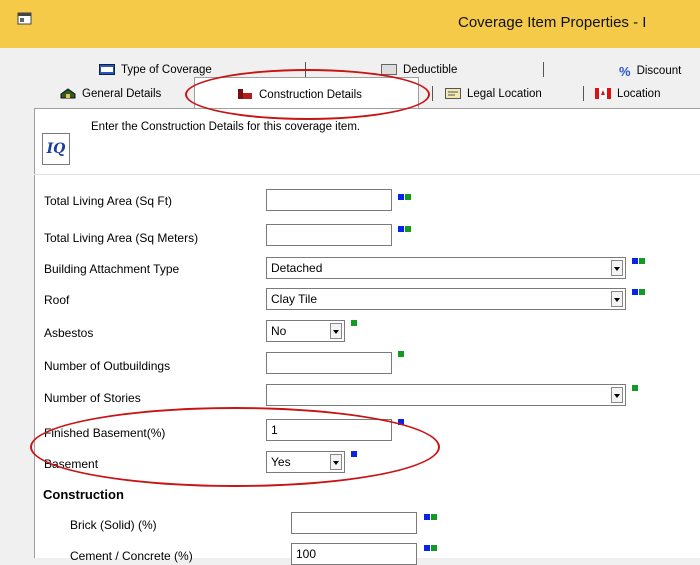 This screenshot has width=700, height=565. What do you see at coordinates (329, 363) in the screenshot?
I see `number-of-outbuildings-input` at bounding box center [329, 363].